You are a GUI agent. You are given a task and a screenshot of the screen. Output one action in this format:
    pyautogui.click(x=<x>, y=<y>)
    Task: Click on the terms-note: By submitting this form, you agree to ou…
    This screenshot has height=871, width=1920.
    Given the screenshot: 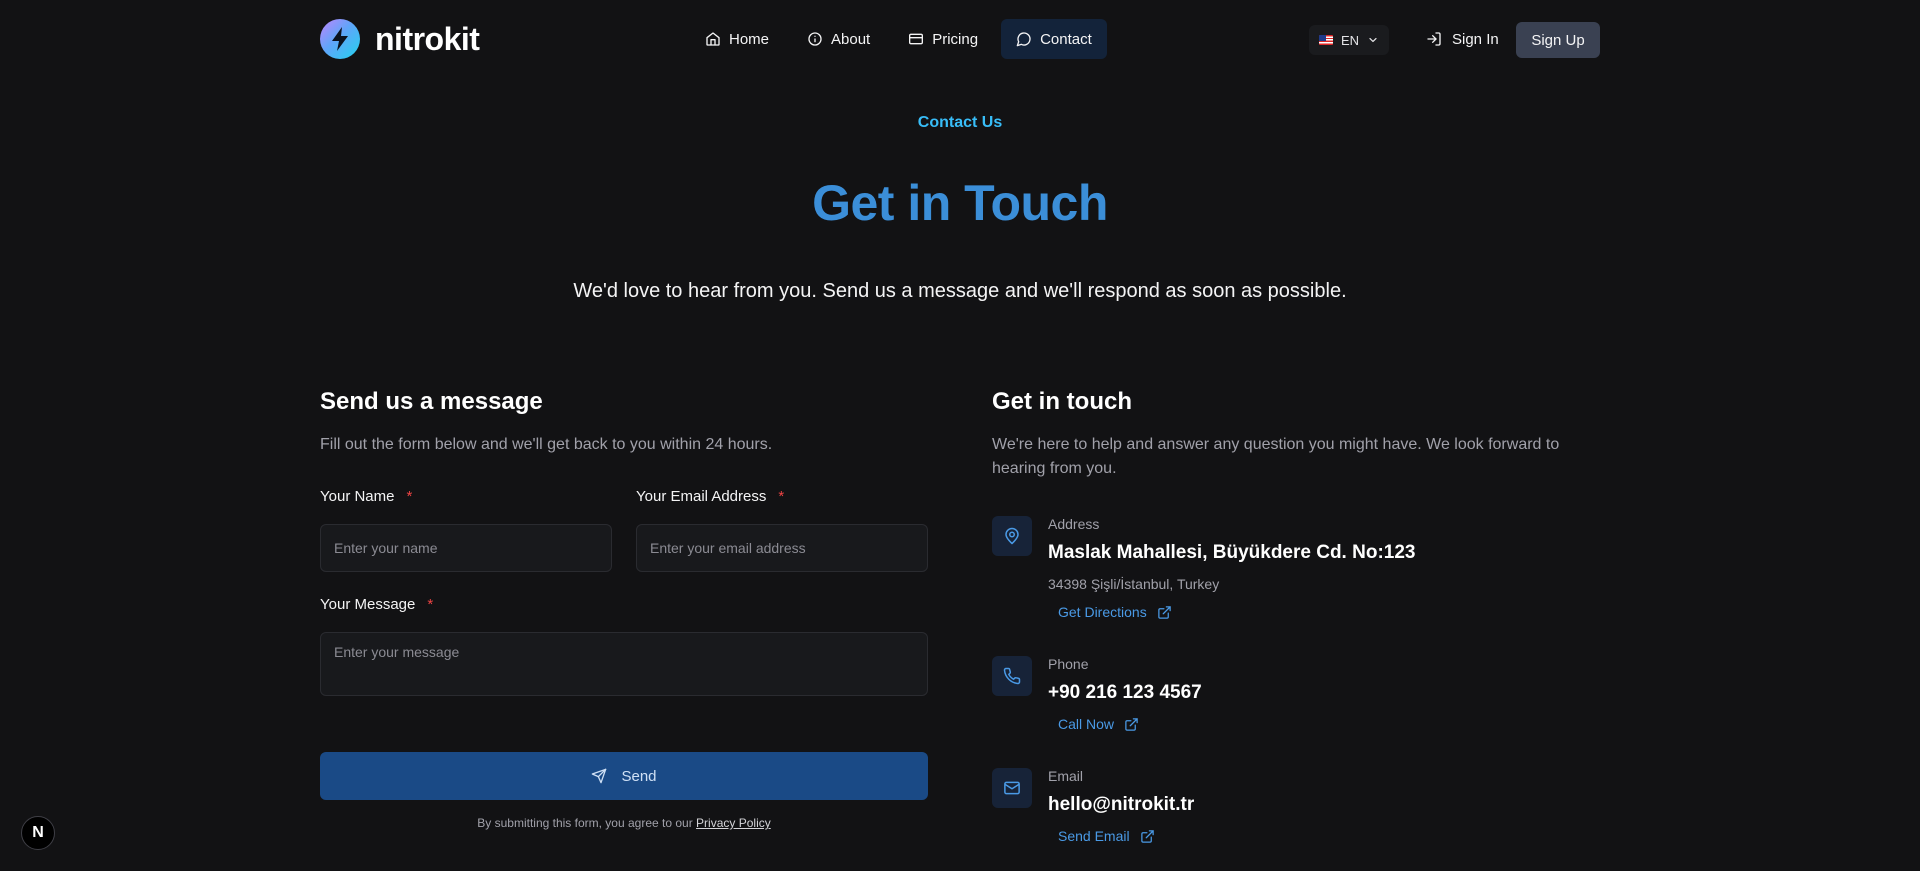 What is the action you would take?
    pyautogui.click(x=624, y=823)
    